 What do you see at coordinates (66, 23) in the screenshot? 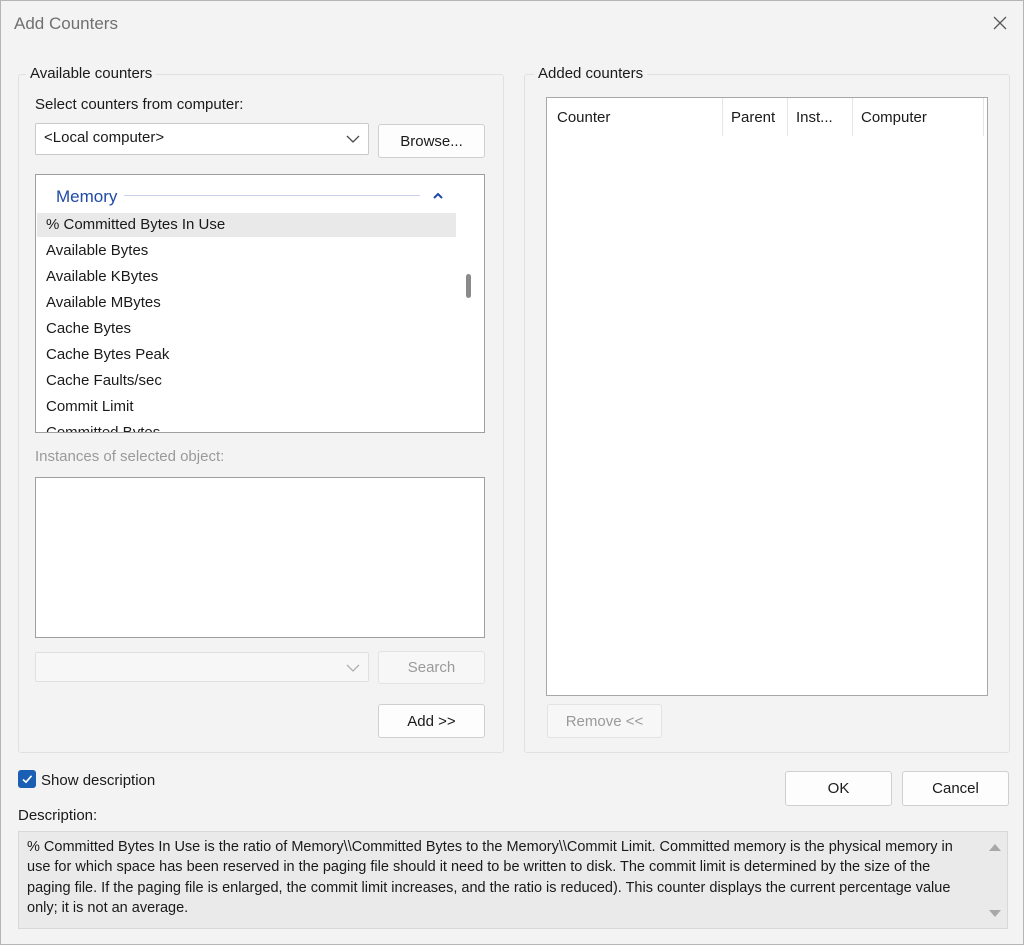
I see `window-title: Add Counters` at bounding box center [66, 23].